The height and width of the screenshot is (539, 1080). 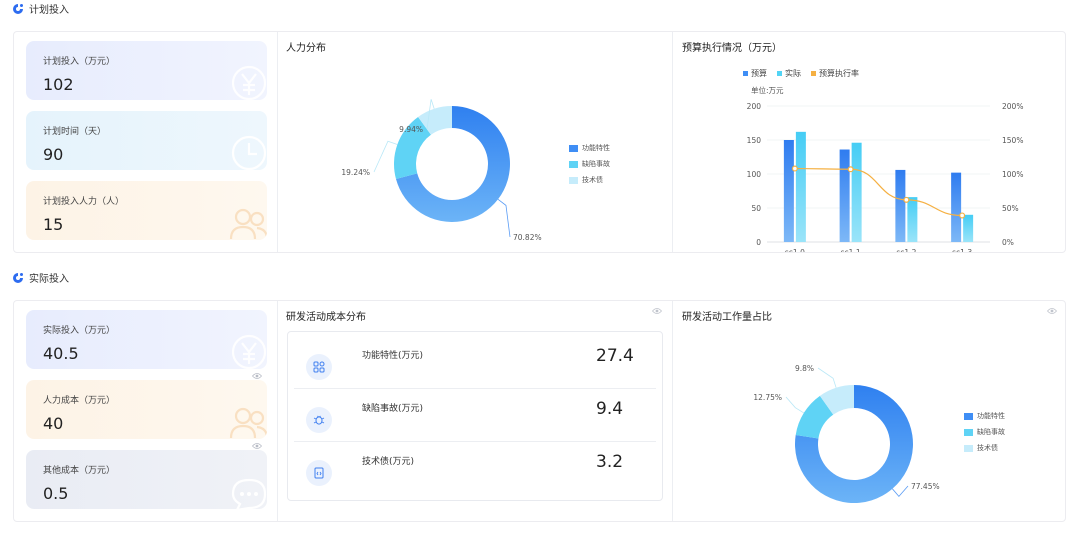 I want to click on y2-tick-label: 50%, so click(x=1010, y=208).